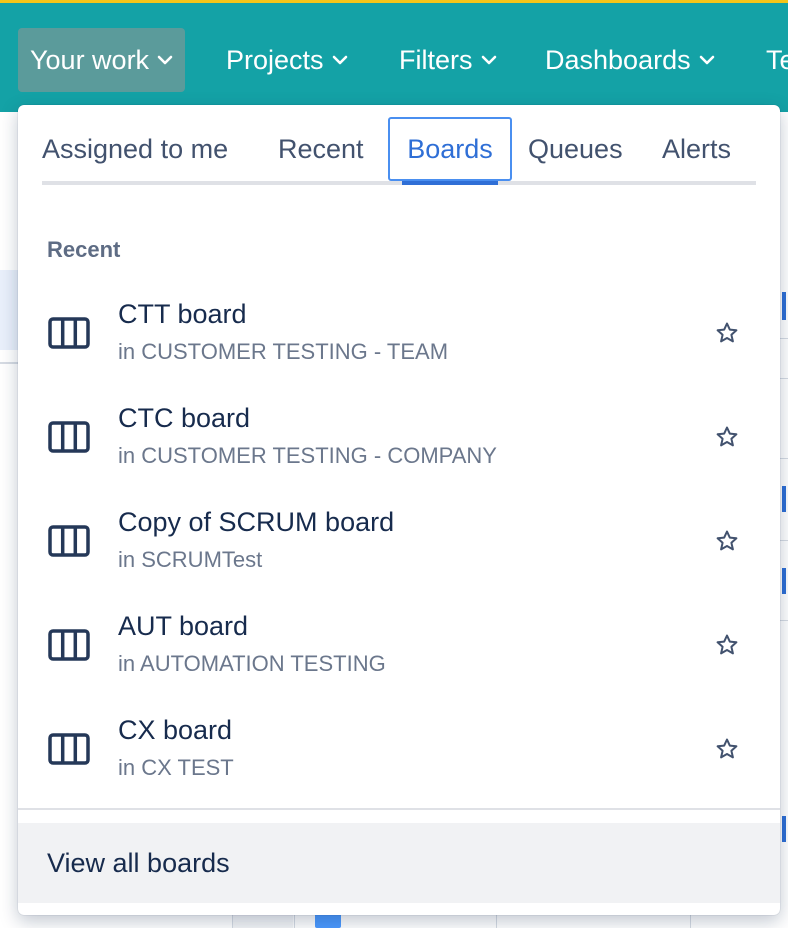  What do you see at coordinates (399, 547) in the screenshot?
I see `list-item-board: Copy of SCRUM board in SCRUMTest` at bounding box center [399, 547].